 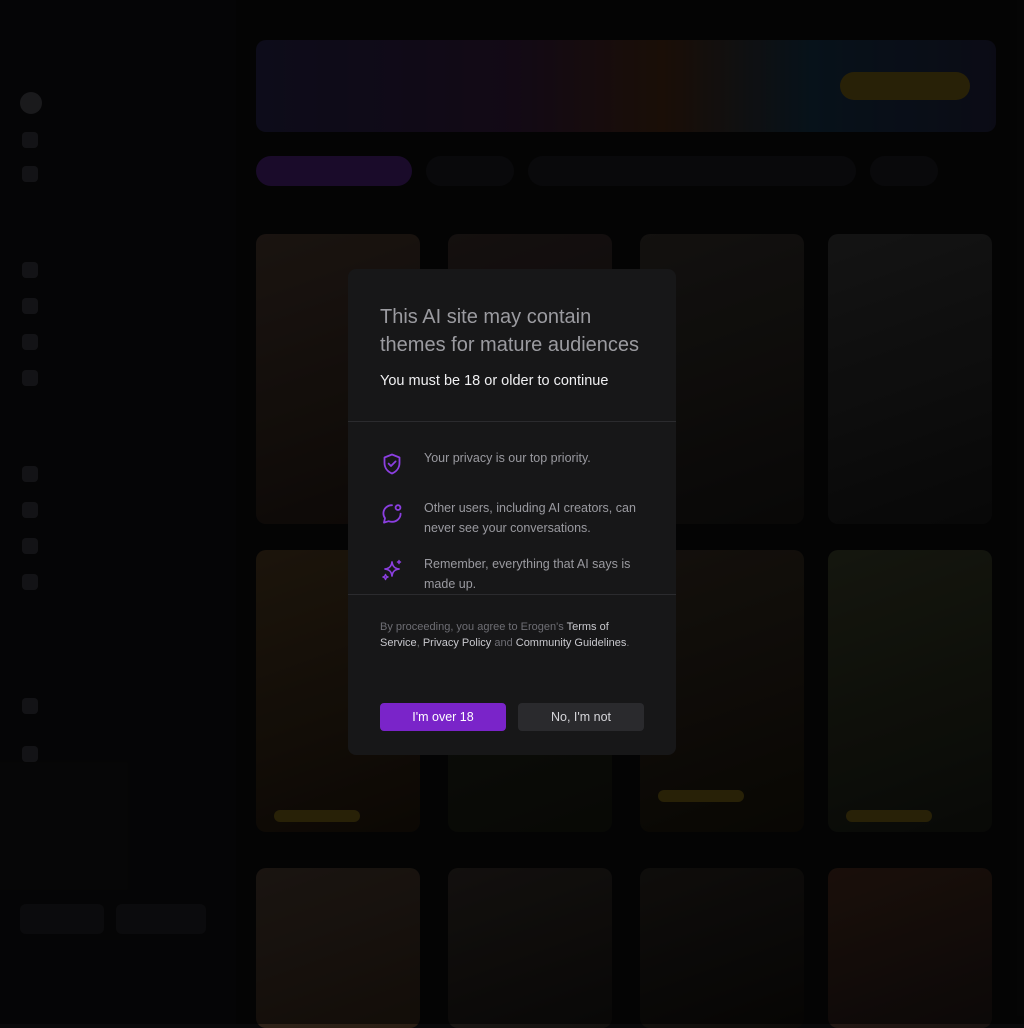 What do you see at coordinates (473, 627) in the screenshot?
I see `consent-prefix: By proceeding, you agree to Erogen's` at bounding box center [473, 627].